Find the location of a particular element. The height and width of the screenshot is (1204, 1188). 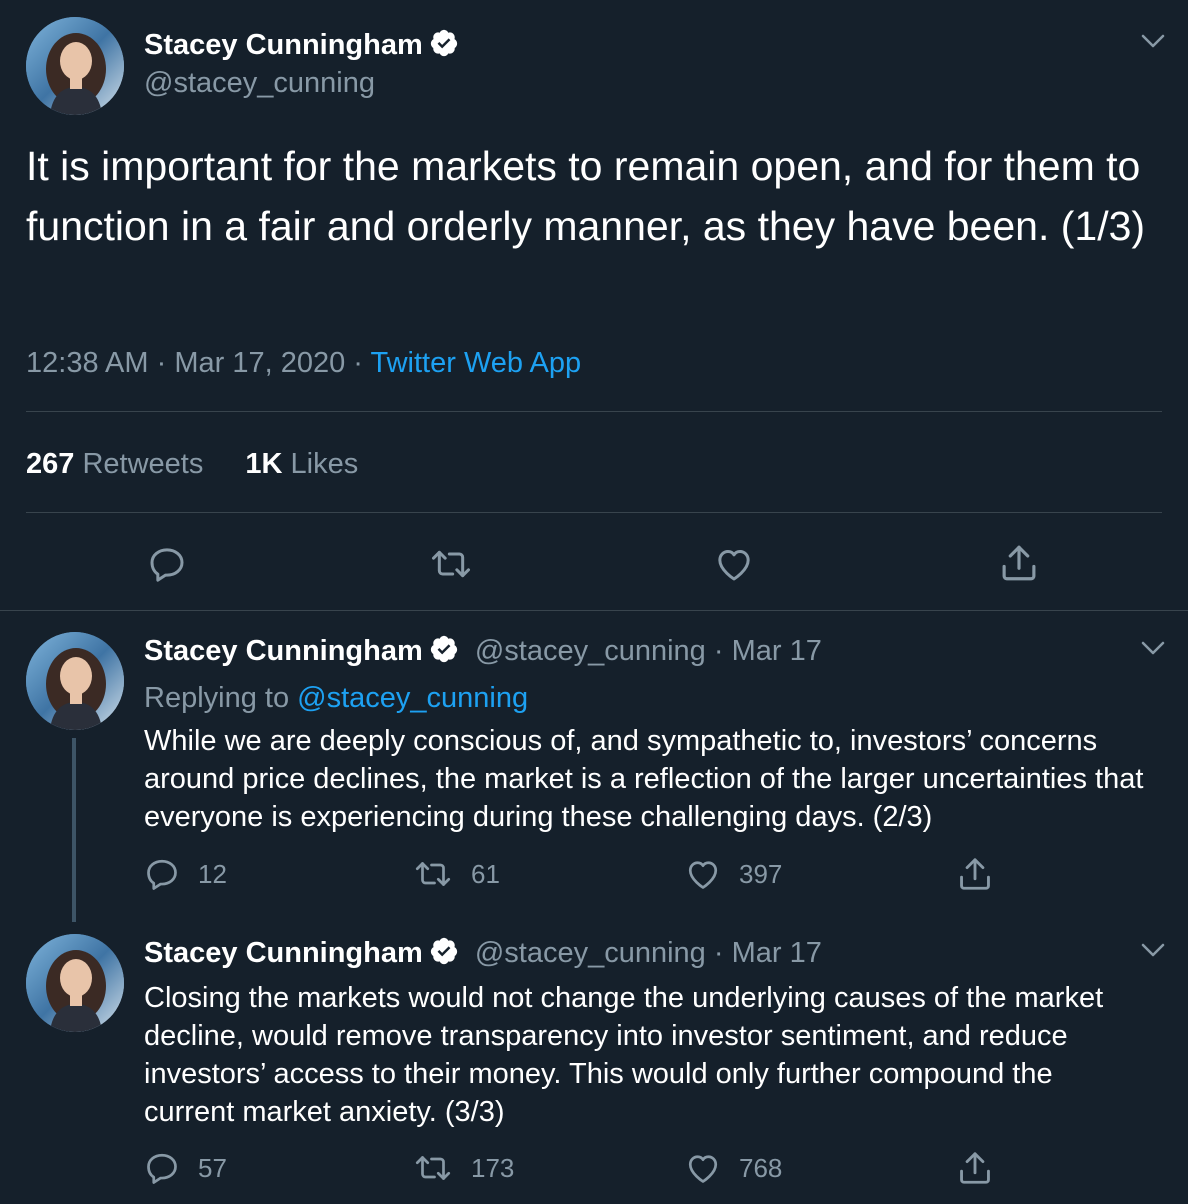

retweets-label: Retweets is located at coordinates (143, 464).